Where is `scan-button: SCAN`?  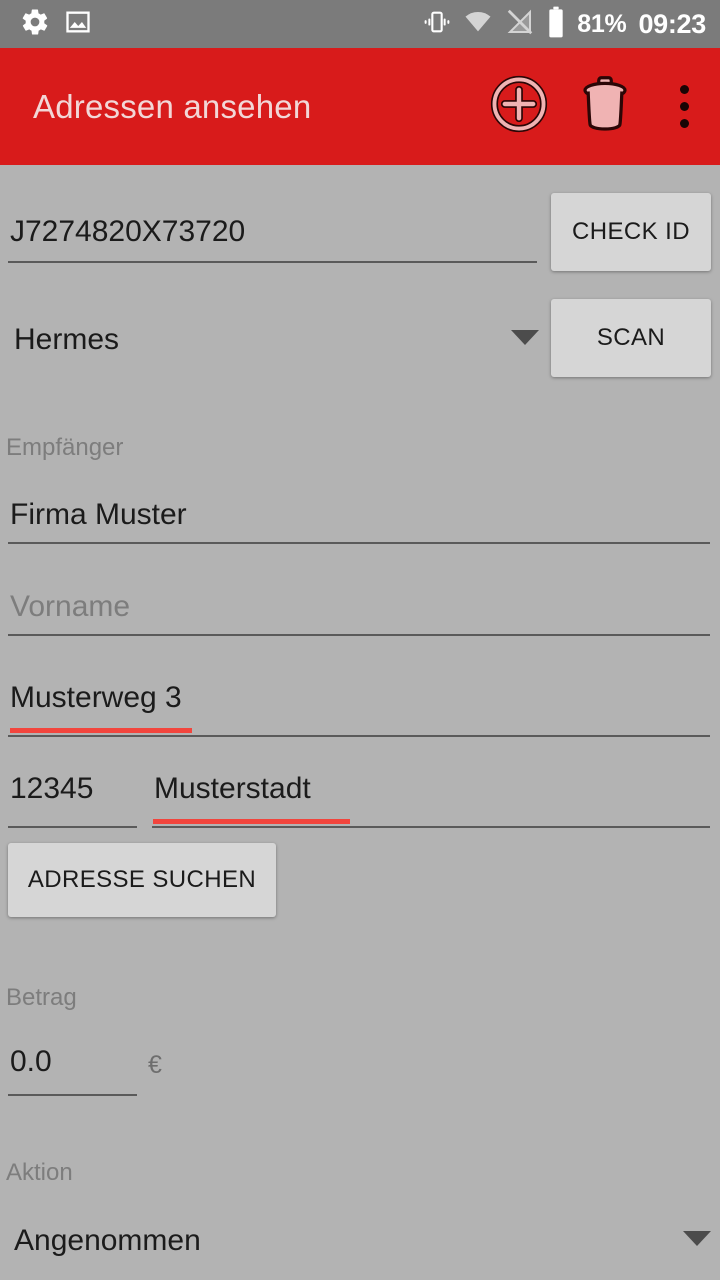
scan-button: SCAN is located at coordinates (631, 338).